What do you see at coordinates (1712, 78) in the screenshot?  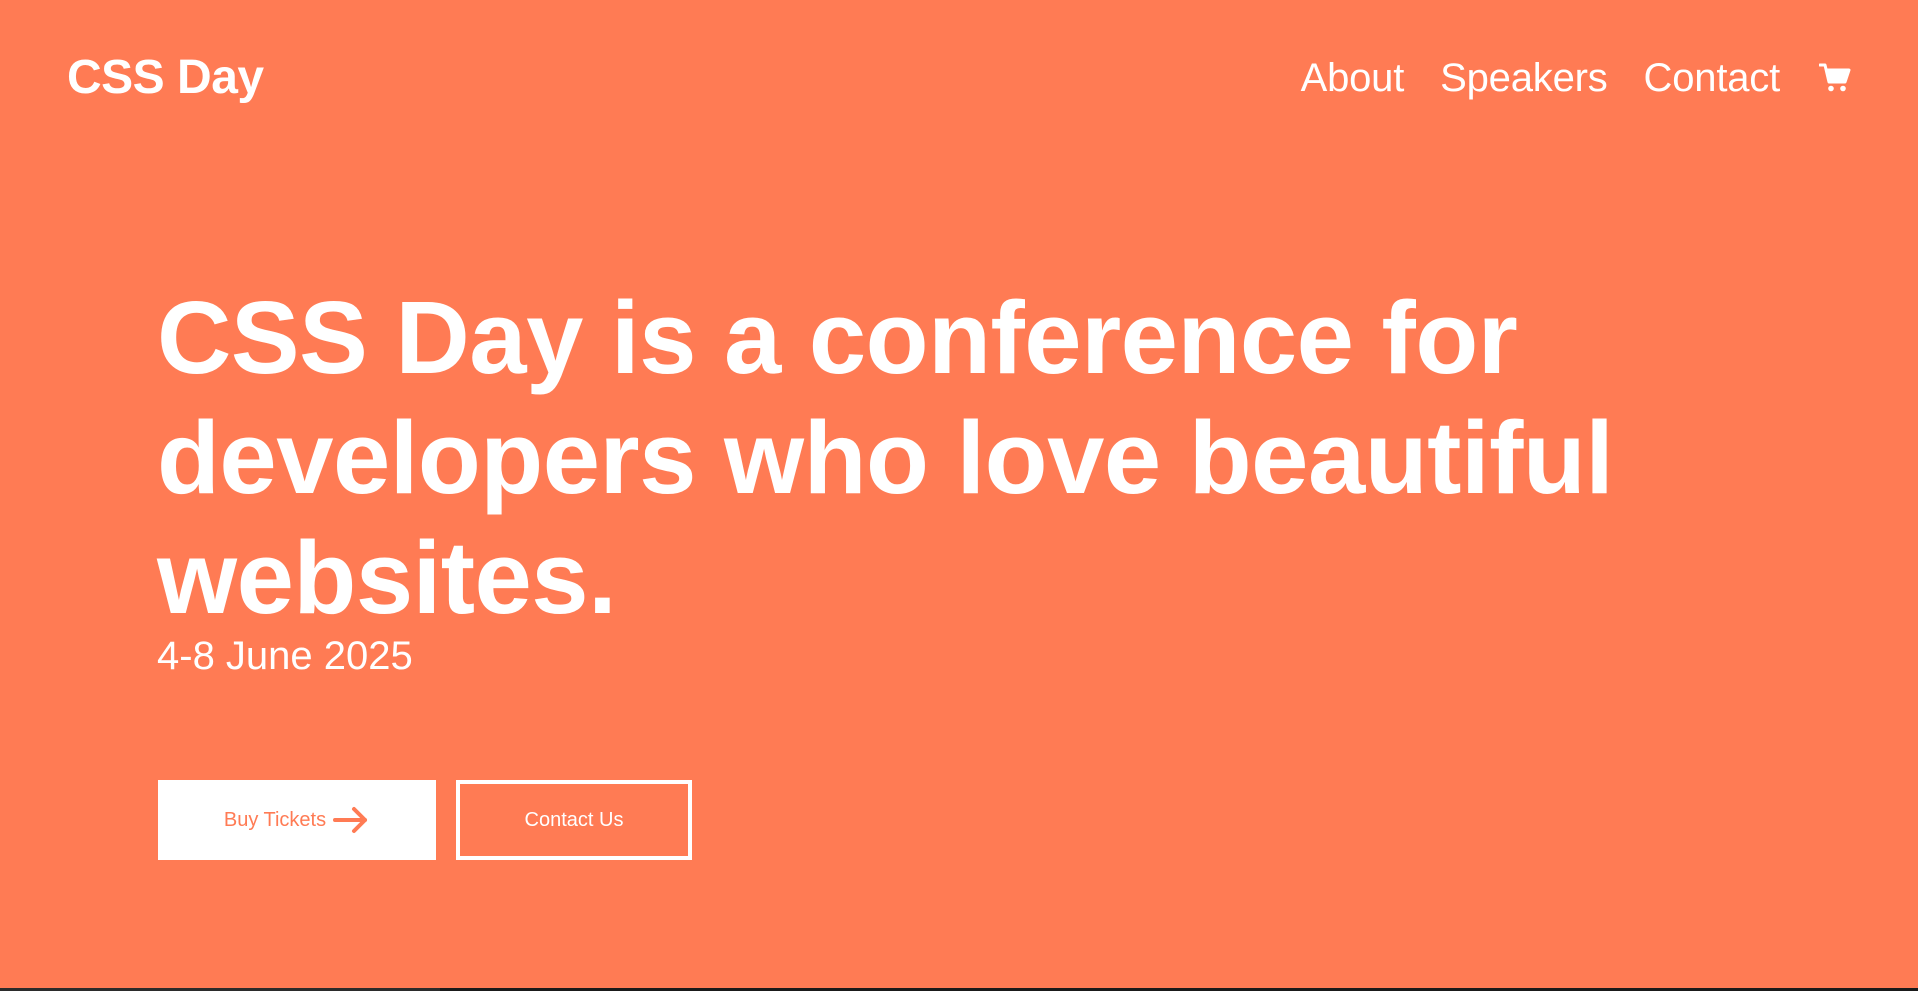 I see `nav-link-contact: Contact` at bounding box center [1712, 78].